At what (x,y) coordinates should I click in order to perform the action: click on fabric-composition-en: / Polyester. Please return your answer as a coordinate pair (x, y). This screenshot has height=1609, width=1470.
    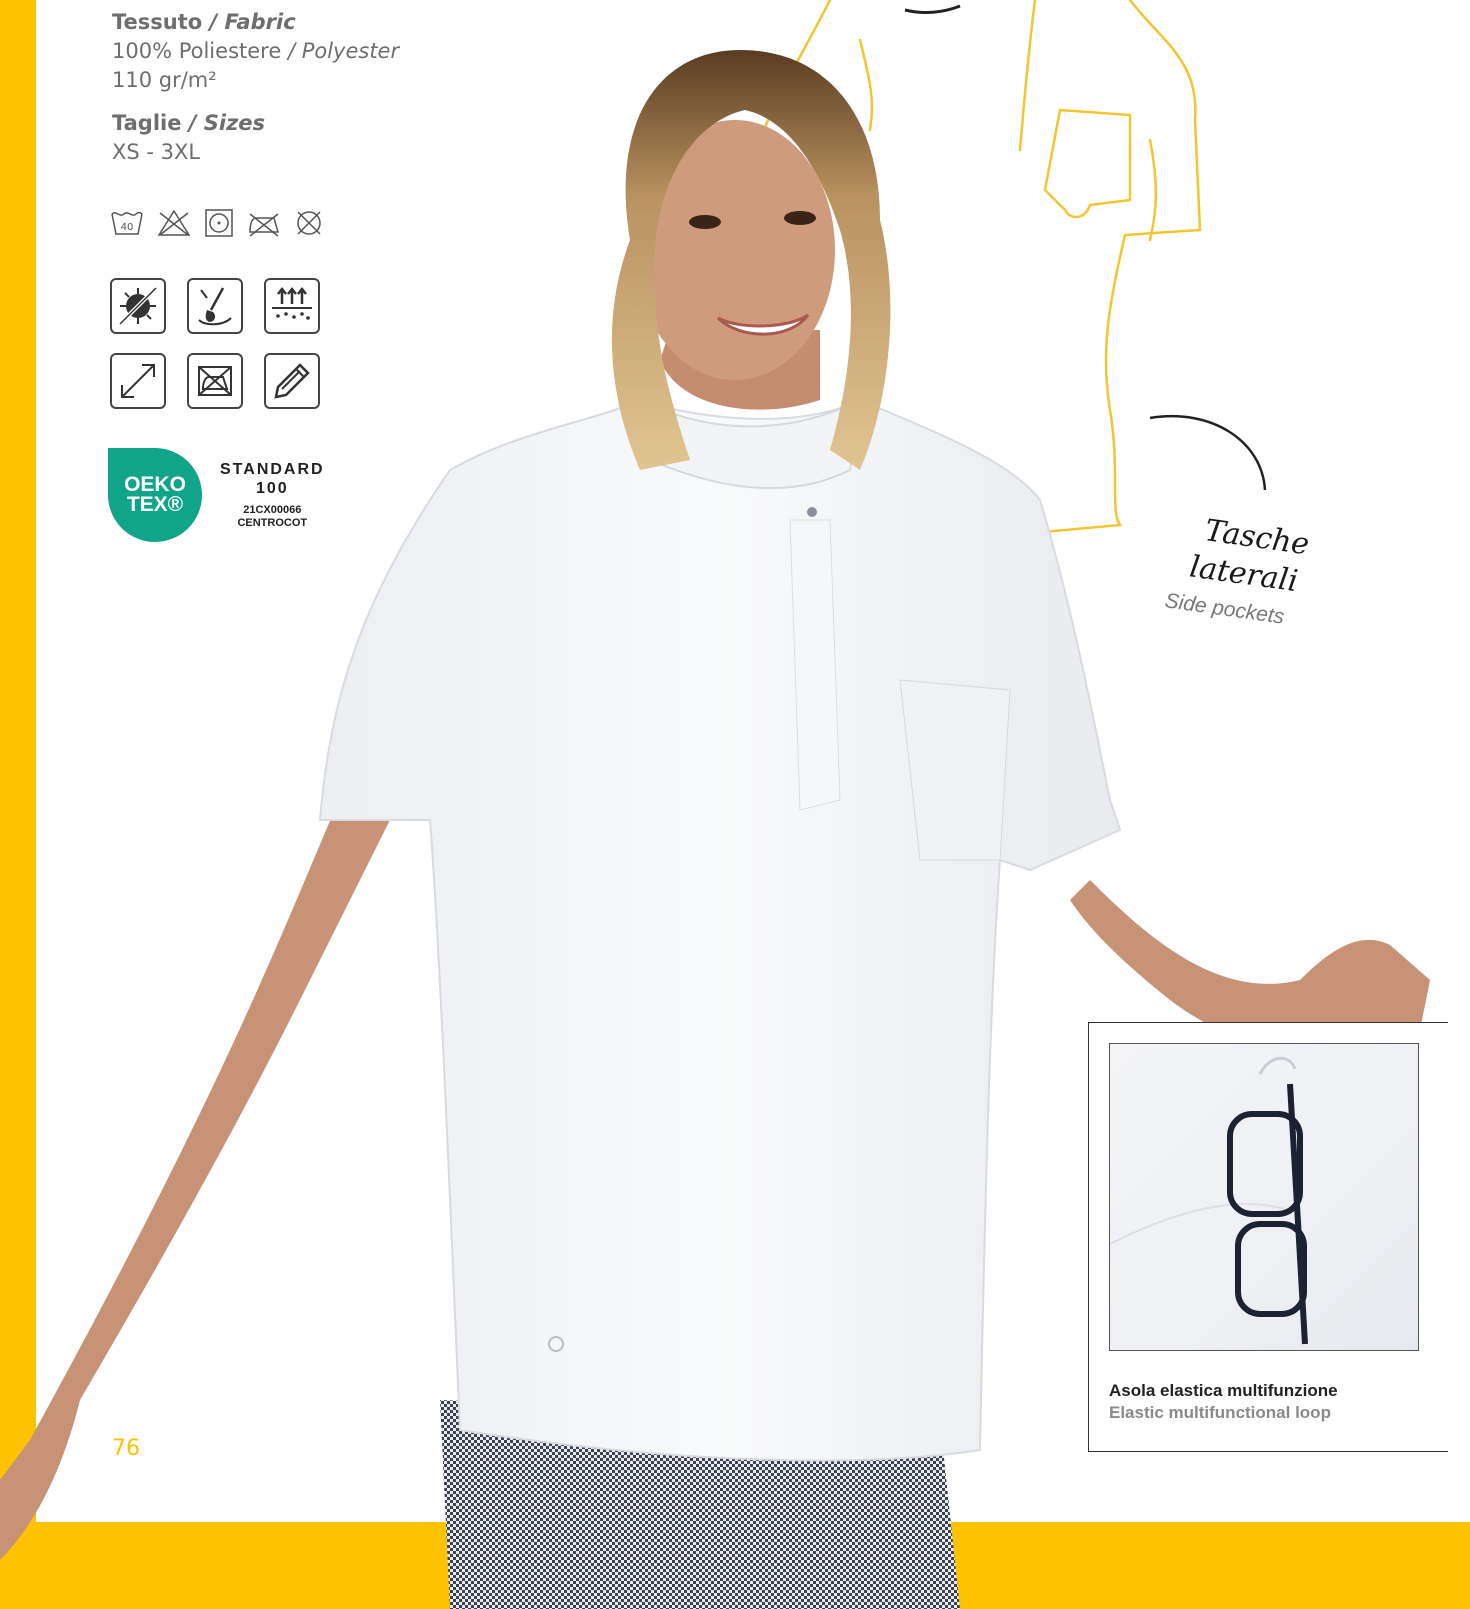
    Looking at the image, I should click on (340, 51).